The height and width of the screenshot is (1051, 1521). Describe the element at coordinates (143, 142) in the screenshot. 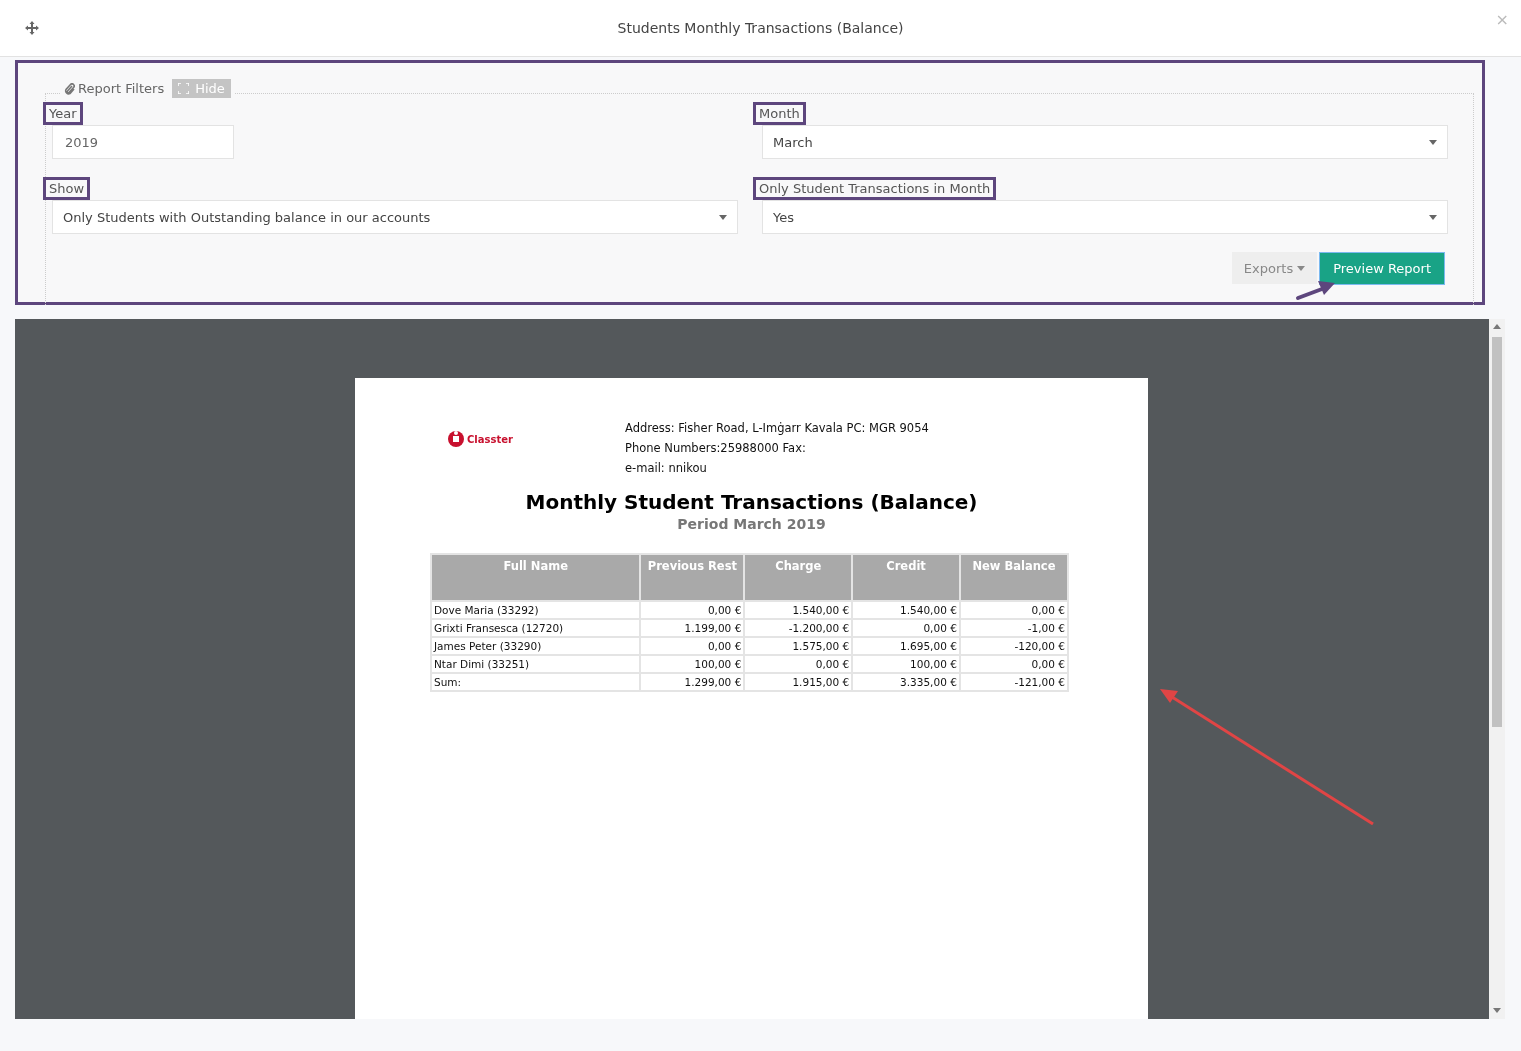

I see `year-input: 2019` at that location.